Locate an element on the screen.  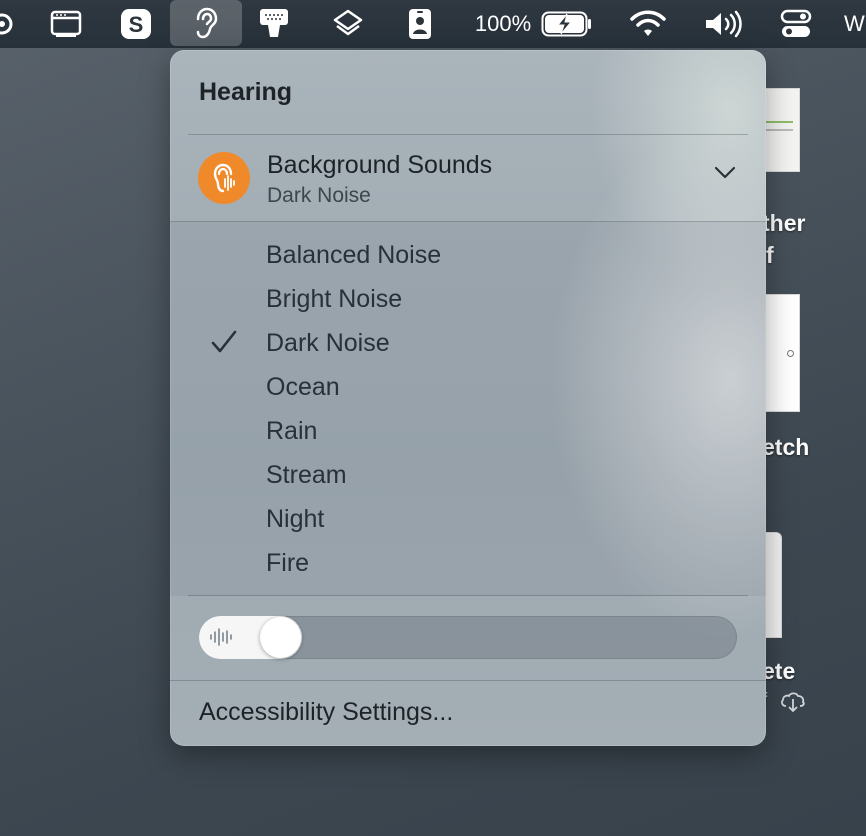
badge-icon is located at coordinates (420, 24).